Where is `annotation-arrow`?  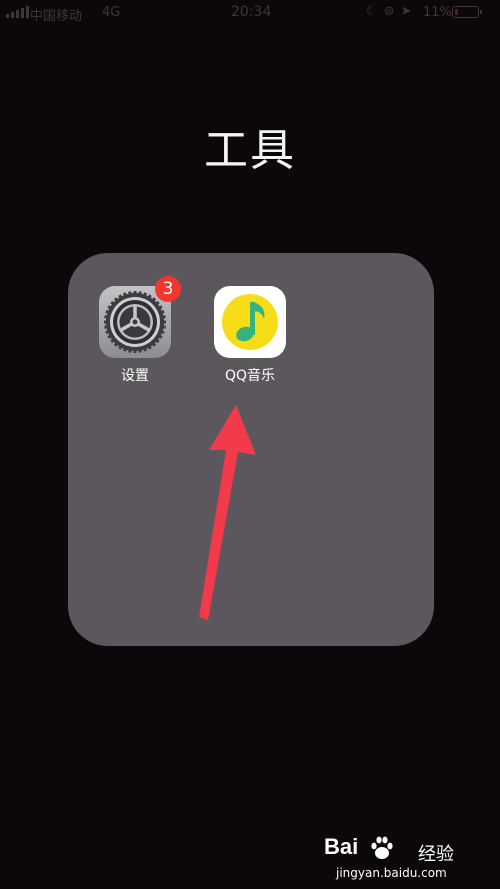
annotation-arrow is located at coordinates (227, 512).